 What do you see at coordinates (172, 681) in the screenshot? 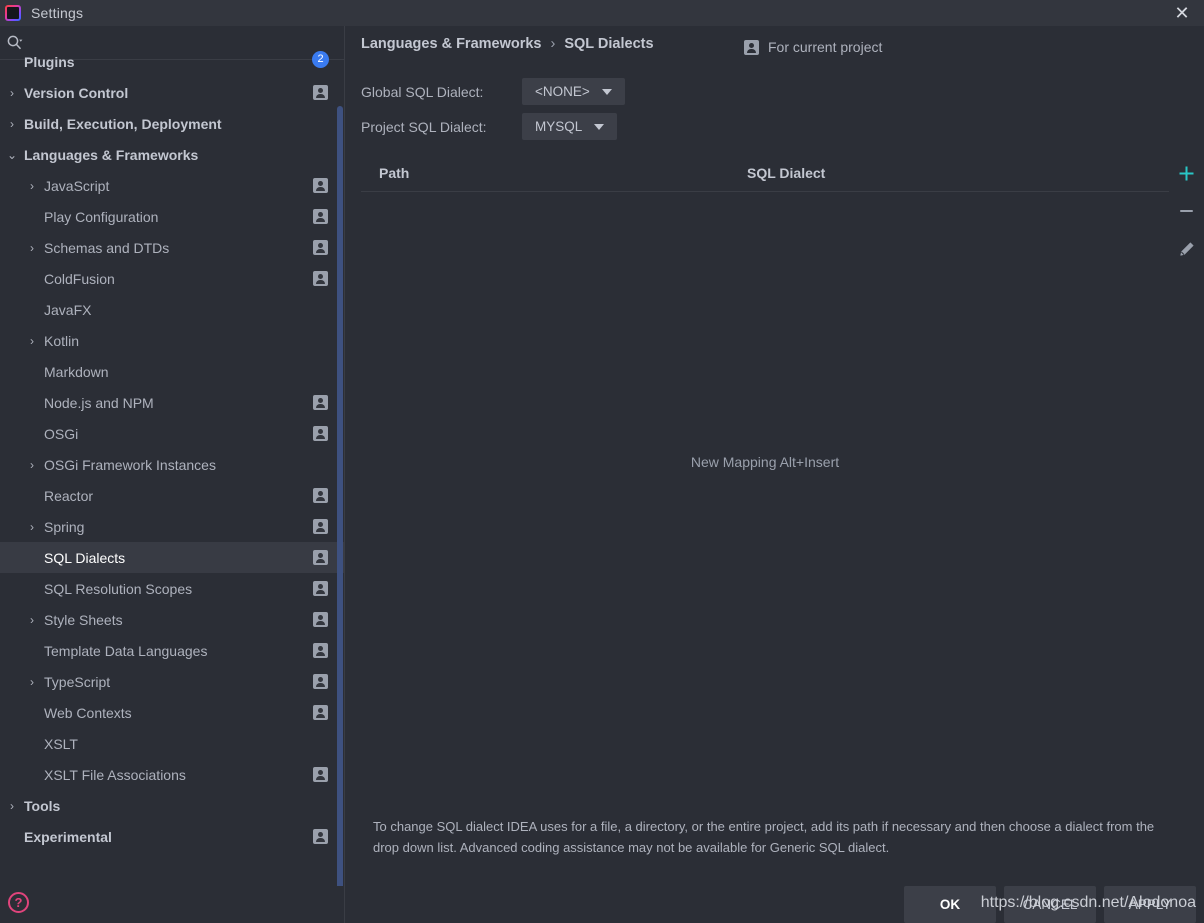
I see `sidebar-item-typescript: › TypeScript` at bounding box center [172, 681].